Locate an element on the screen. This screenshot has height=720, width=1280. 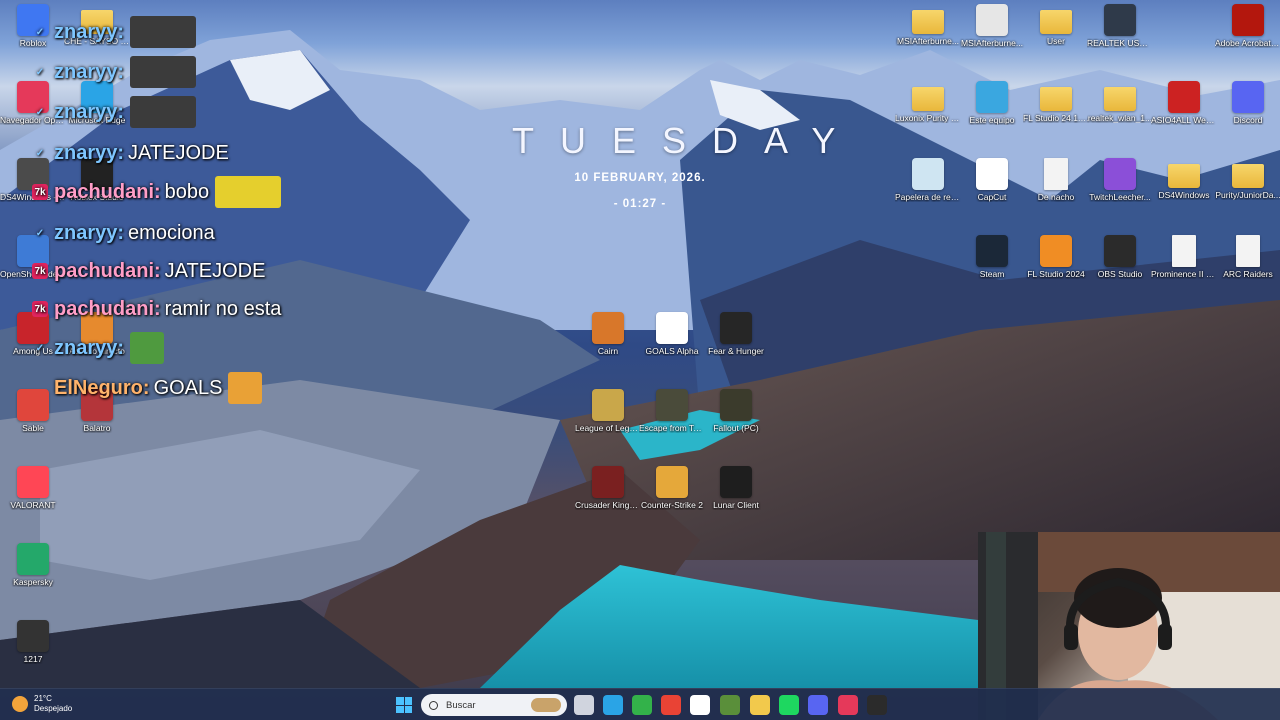
clock-day: TUESDAY is located at coordinates (687, 140).